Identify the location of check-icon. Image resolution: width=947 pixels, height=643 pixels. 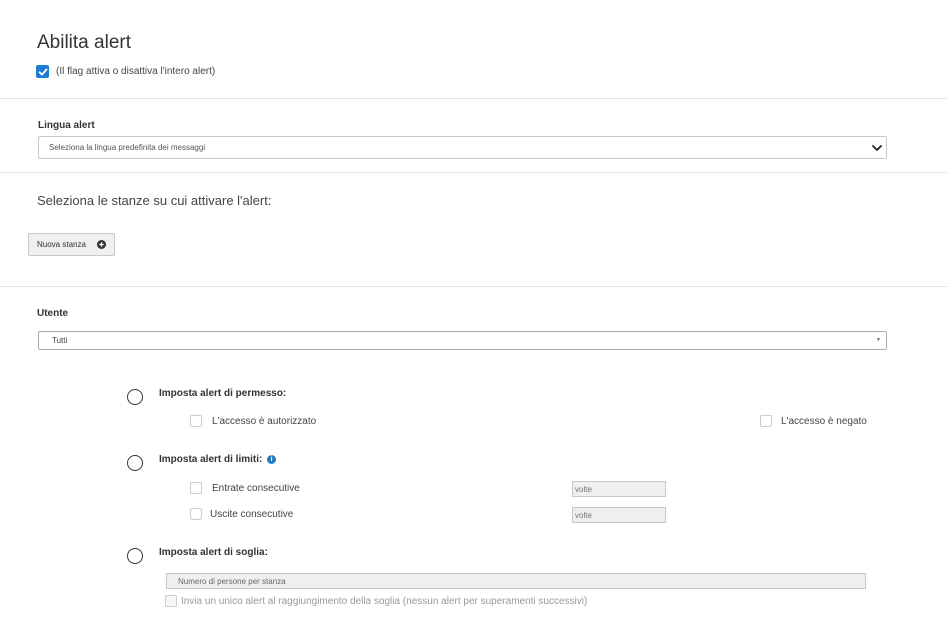
(42, 71).